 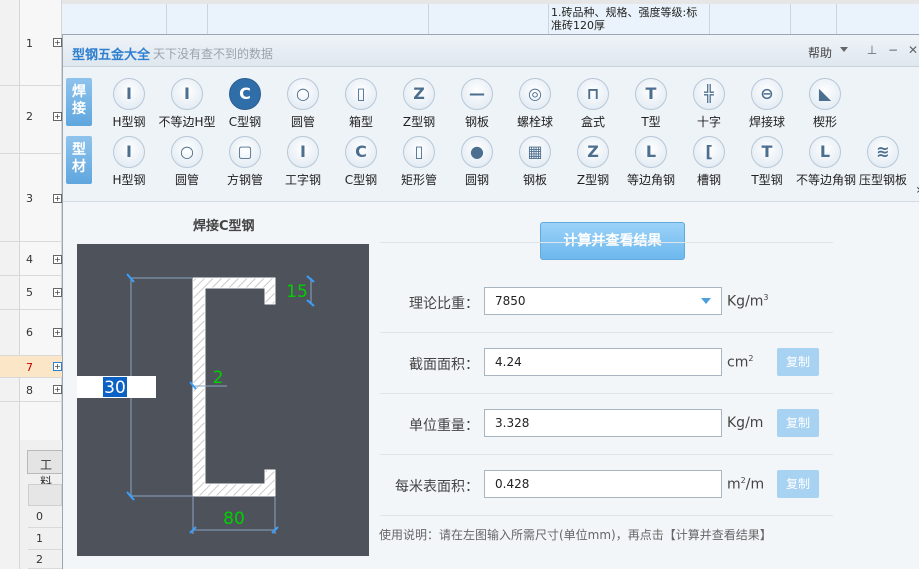 I want to click on area-unit: cm2, so click(x=740, y=362).